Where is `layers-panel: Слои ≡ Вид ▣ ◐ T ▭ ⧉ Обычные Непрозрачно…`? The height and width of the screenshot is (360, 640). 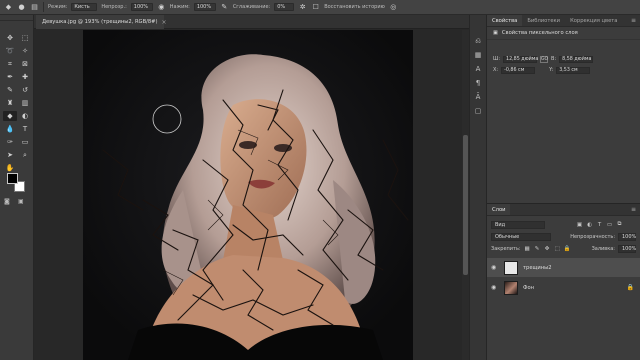
layers-panel: Слои ≡ Вид ▣ ◐ T ▭ ⧉ Обычные Непрозрачно… is located at coordinates (563, 281).